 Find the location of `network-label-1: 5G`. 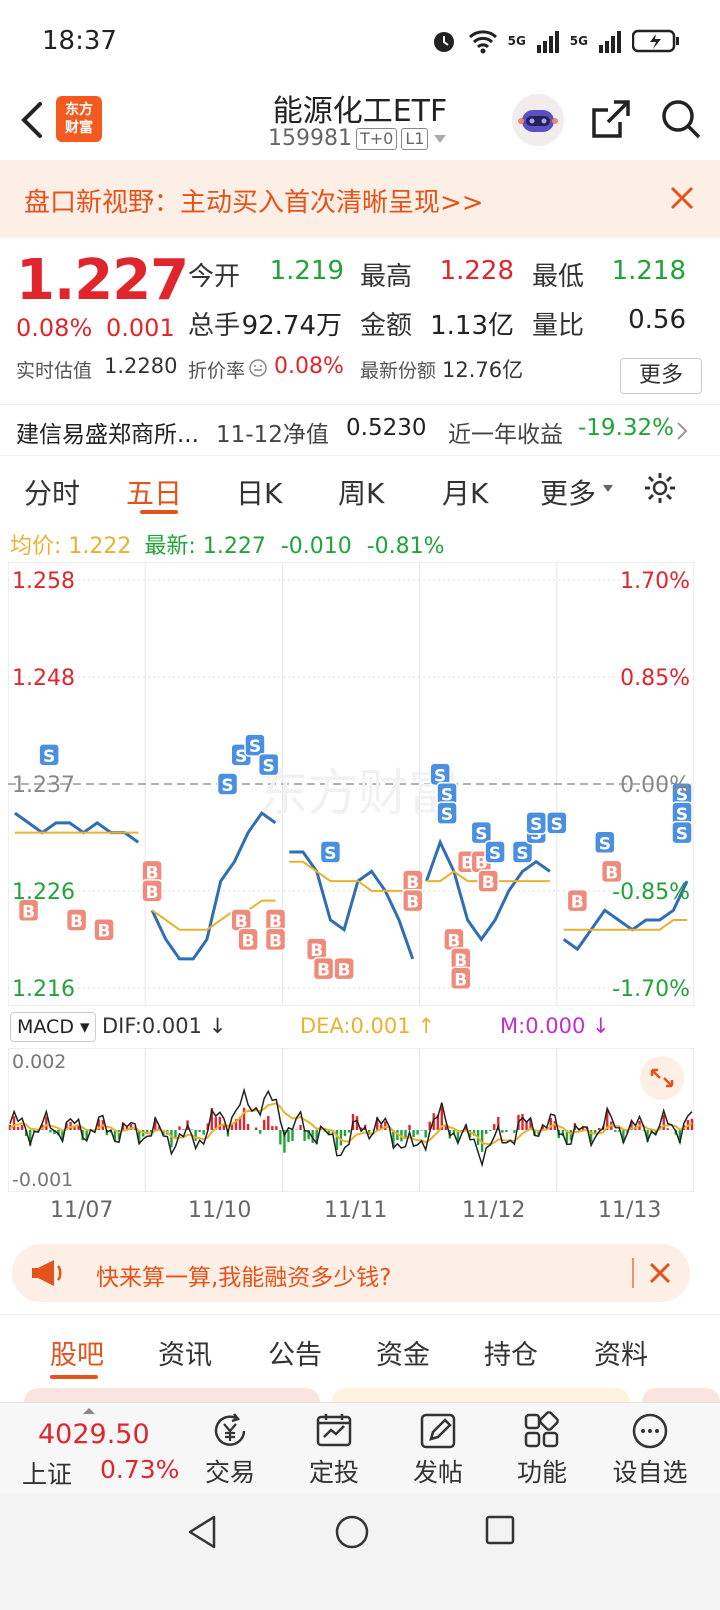

network-label-1: 5G is located at coordinates (516, 41).